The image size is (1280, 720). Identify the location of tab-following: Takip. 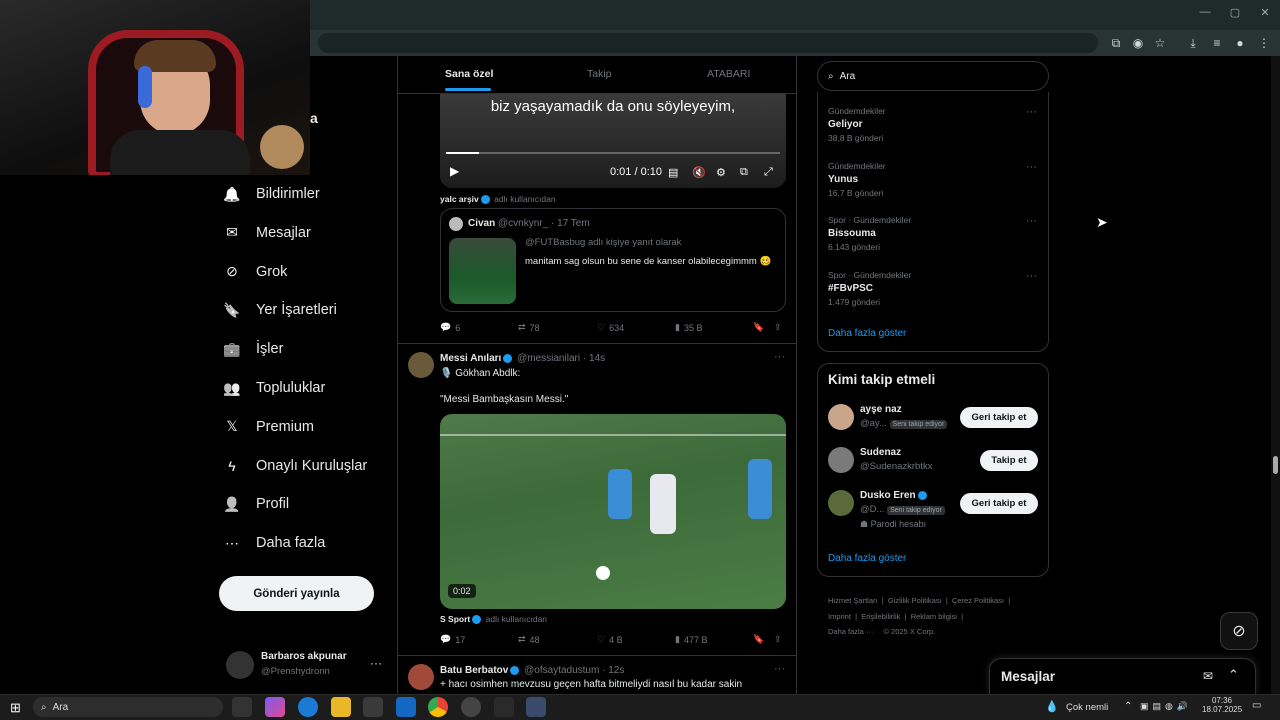
(599, 74).